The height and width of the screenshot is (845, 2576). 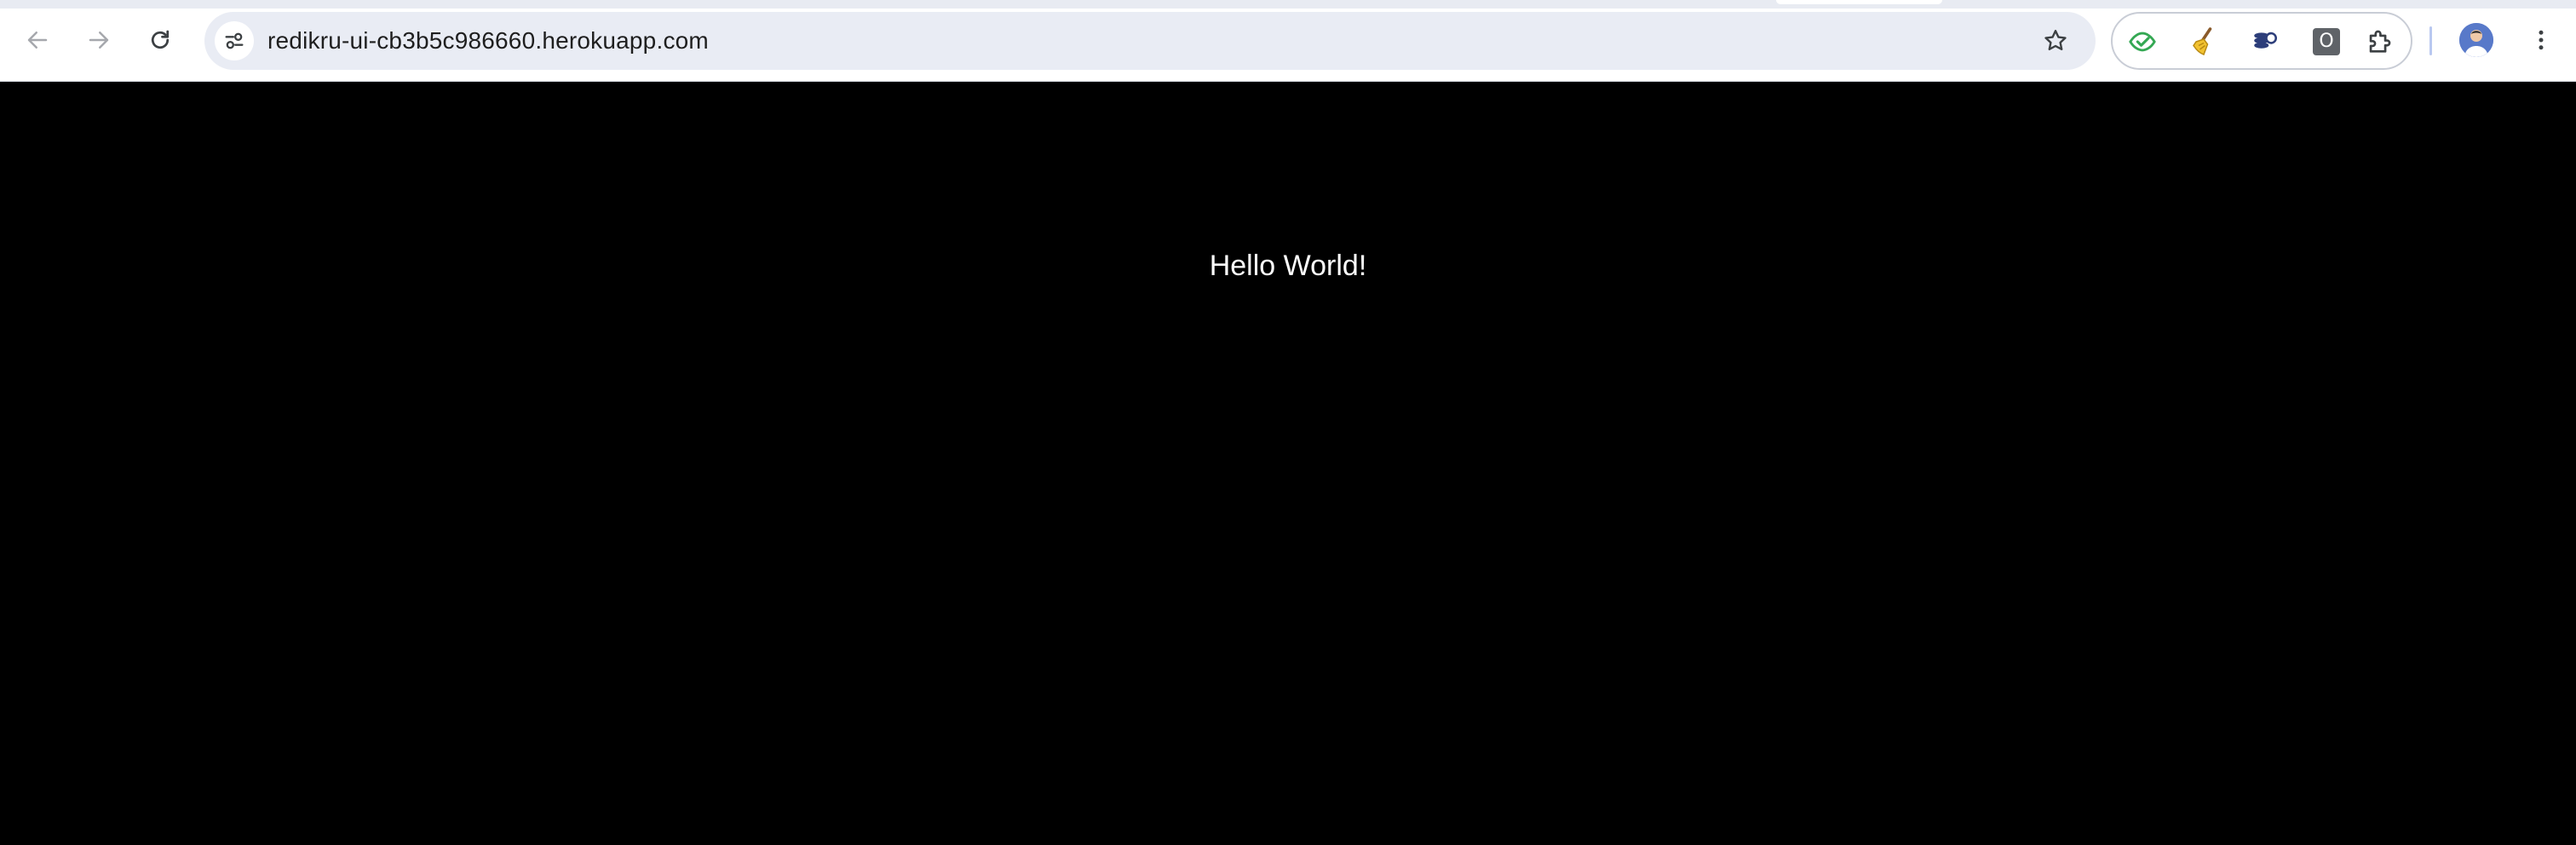 I want to click on coins-extension-icon, so click(x=2266, y=40).